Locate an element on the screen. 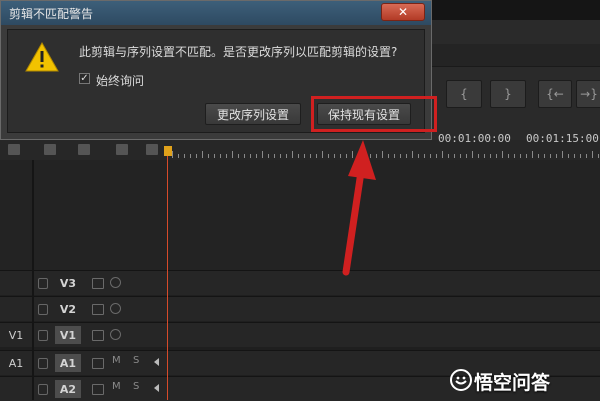 Image resolution: width=600 pixels, height=401 pixels. watermark-text: 悟空问答 is located at coordinates (512, 383).